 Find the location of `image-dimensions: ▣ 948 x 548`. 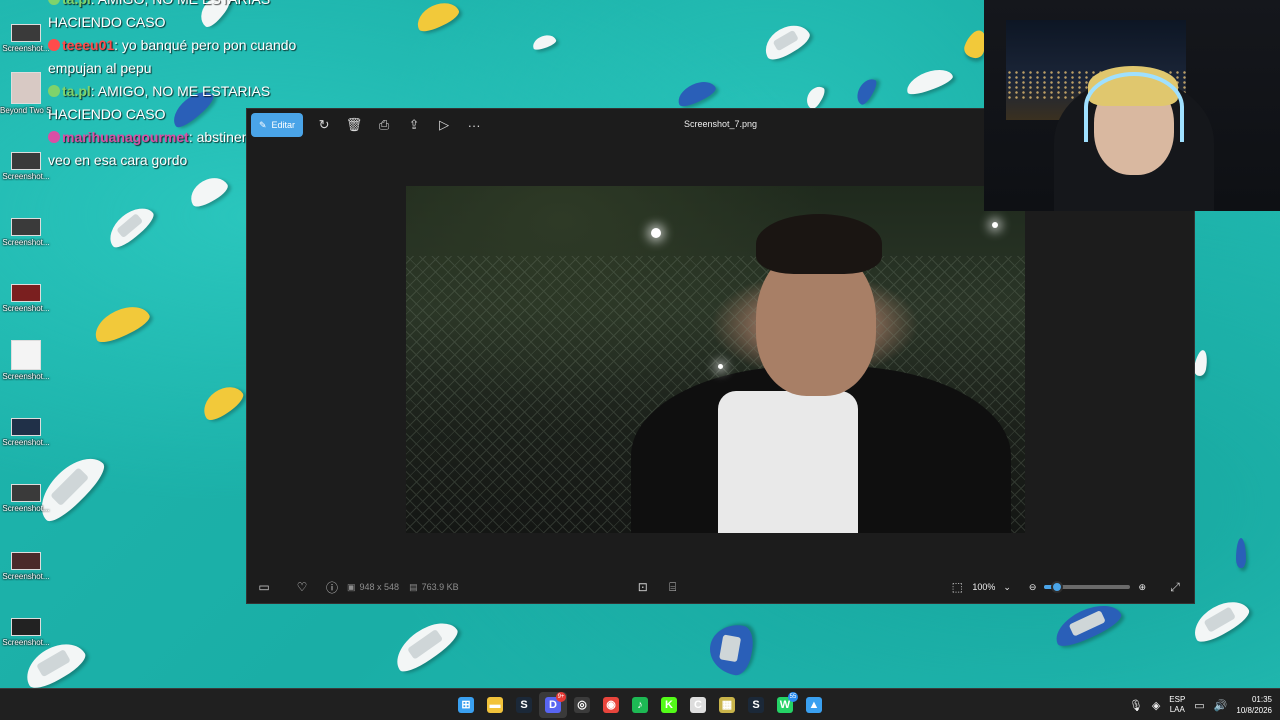

image-dimensions: ▣ 948 x 548 is located at coordinates (373, 587).